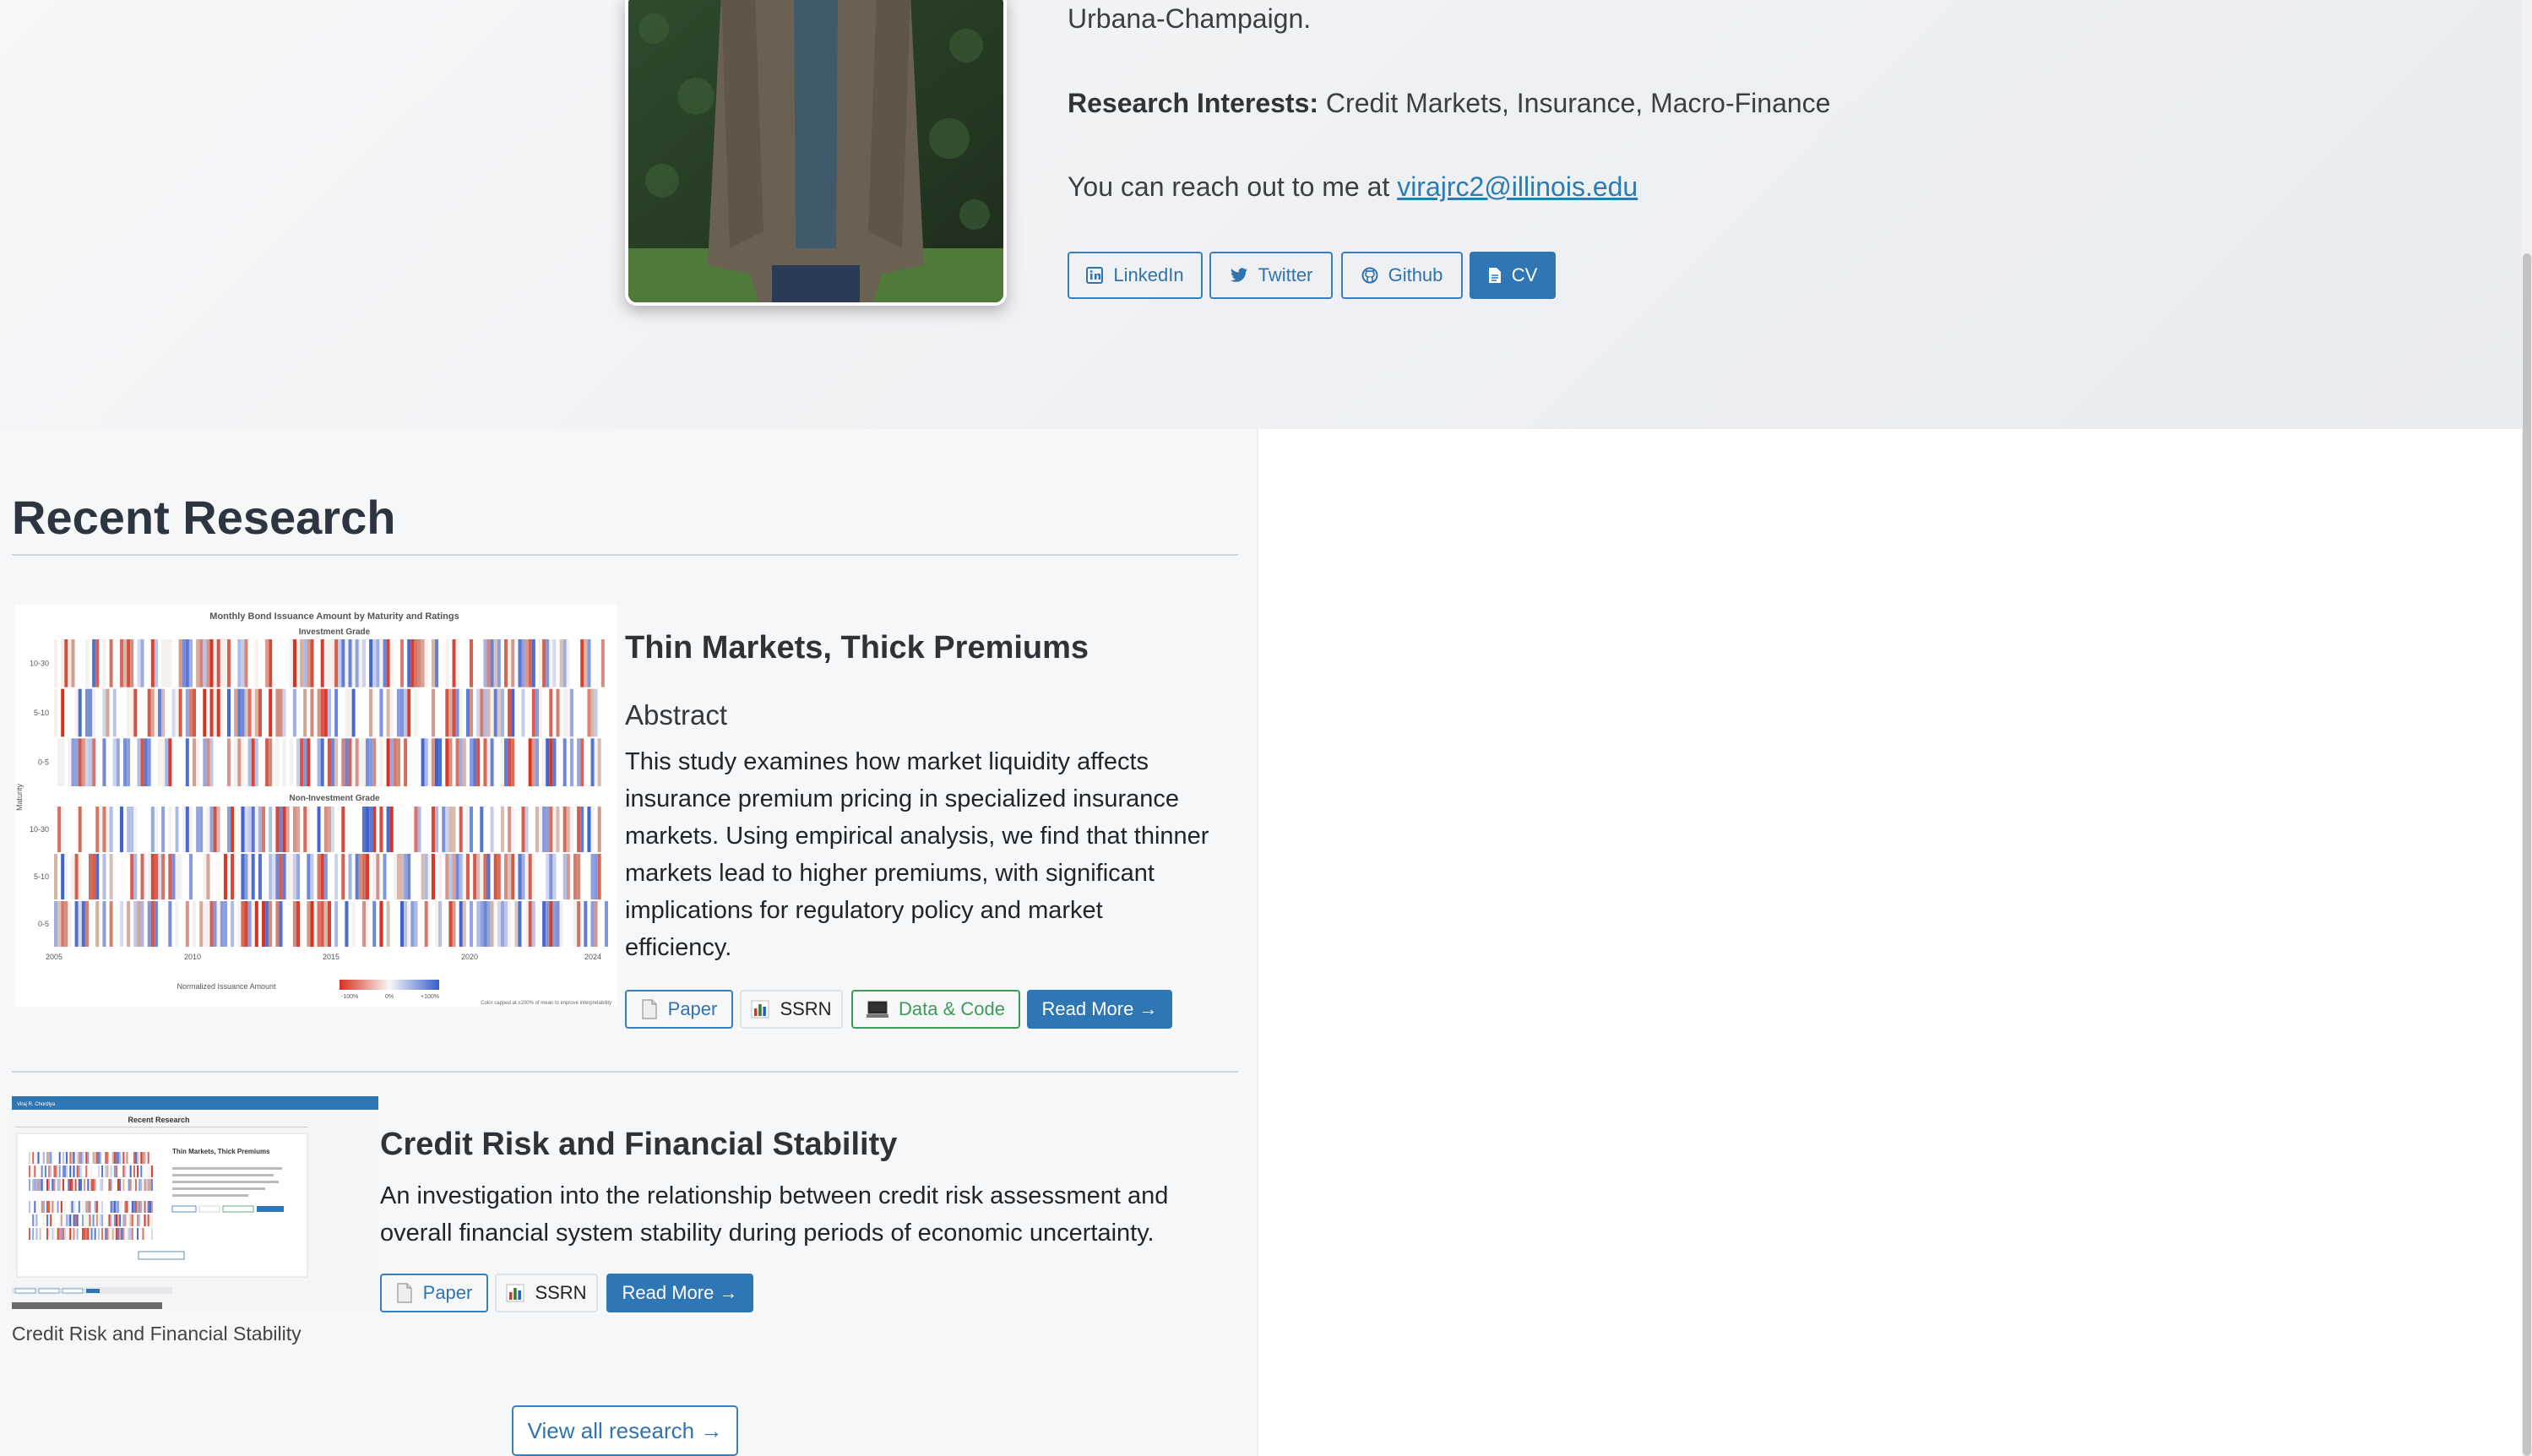  Describe the element at coordinates (430, 997) in the screenshot. I see `legend-tick-high: +100%` at that location.